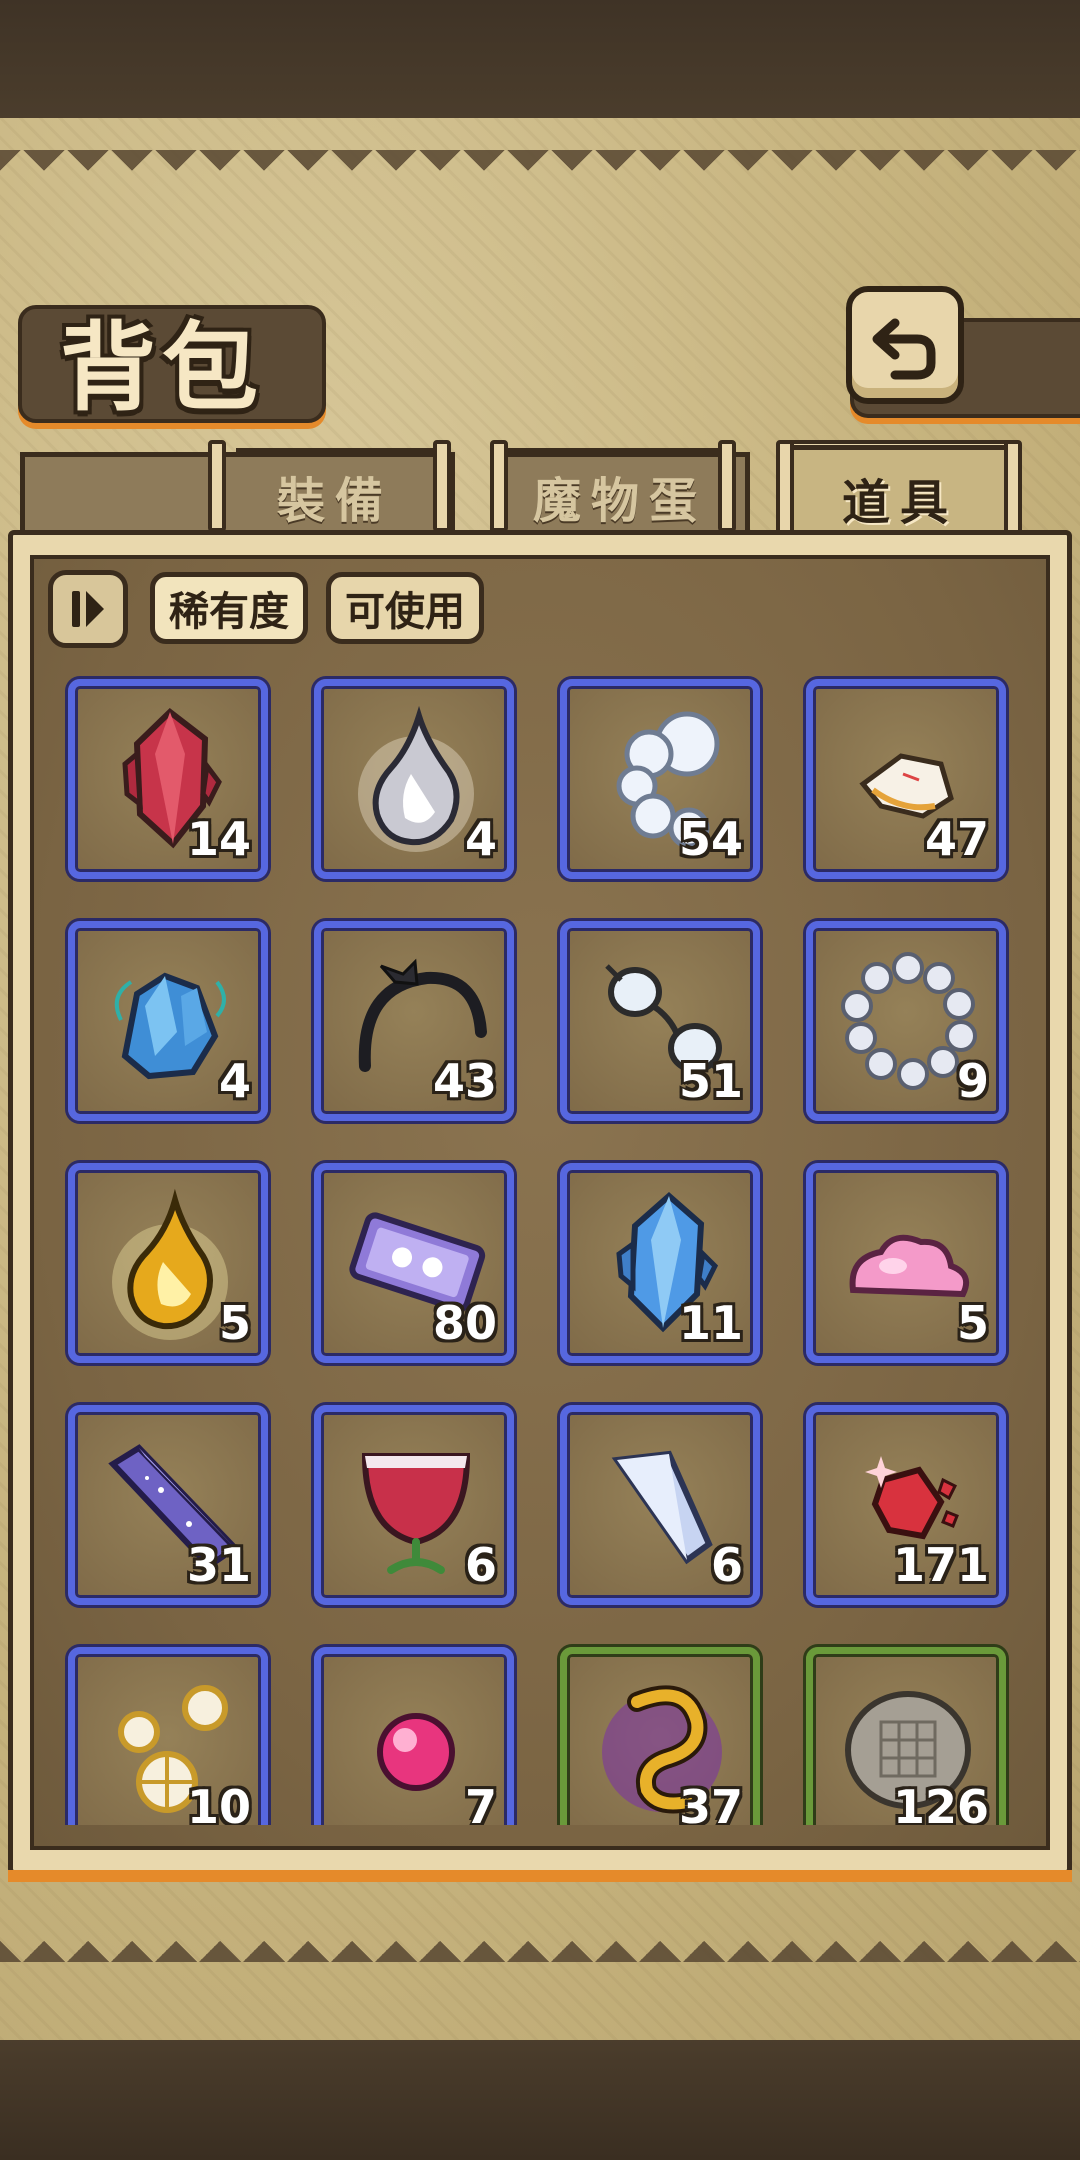 This screenshot has width=1080, height=2160. Describe the element at coordinates (899, 502) in the screenshot. I see `tab-label: 道具` at that location.